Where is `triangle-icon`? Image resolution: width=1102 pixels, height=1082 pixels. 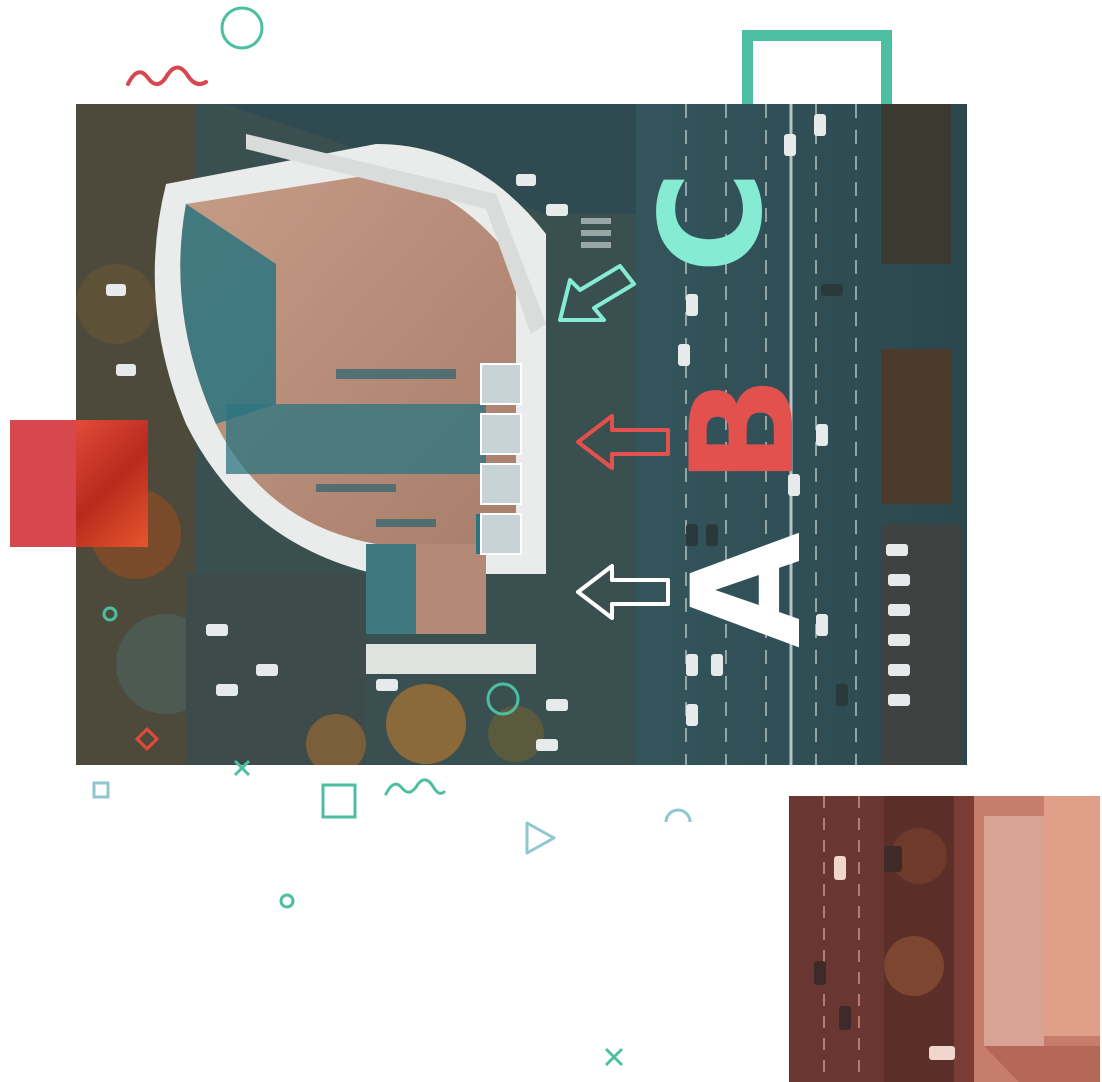
triangle-icon is located at coordinates (541, 838).